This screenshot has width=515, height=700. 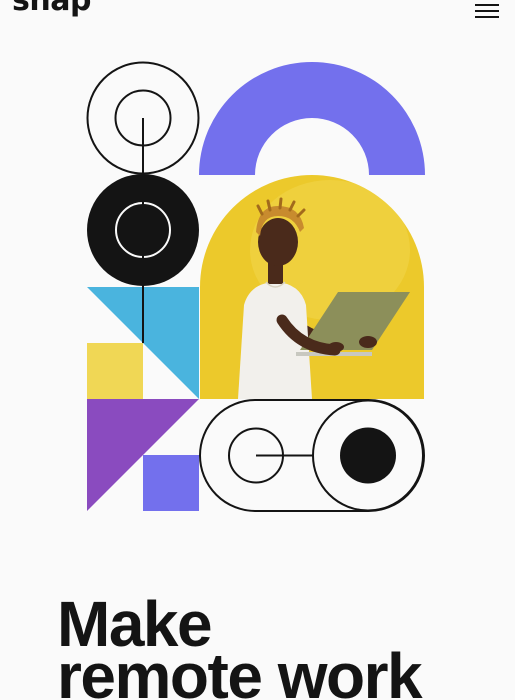 What do you see at coordinates (312, 287) in the screenshot?
I see `photo-arch` at bounding box center [312, 287].